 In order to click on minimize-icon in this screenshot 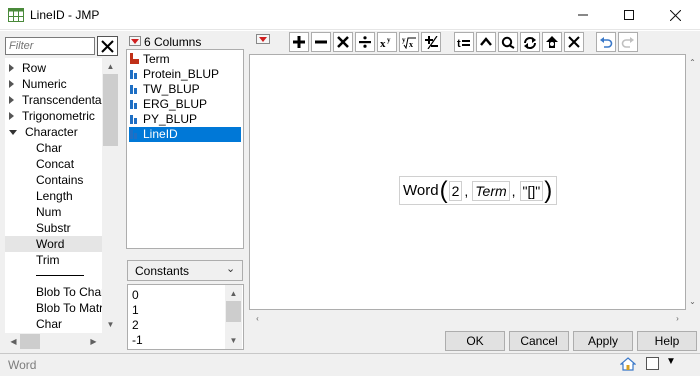, I will do `click(583, 15)`.